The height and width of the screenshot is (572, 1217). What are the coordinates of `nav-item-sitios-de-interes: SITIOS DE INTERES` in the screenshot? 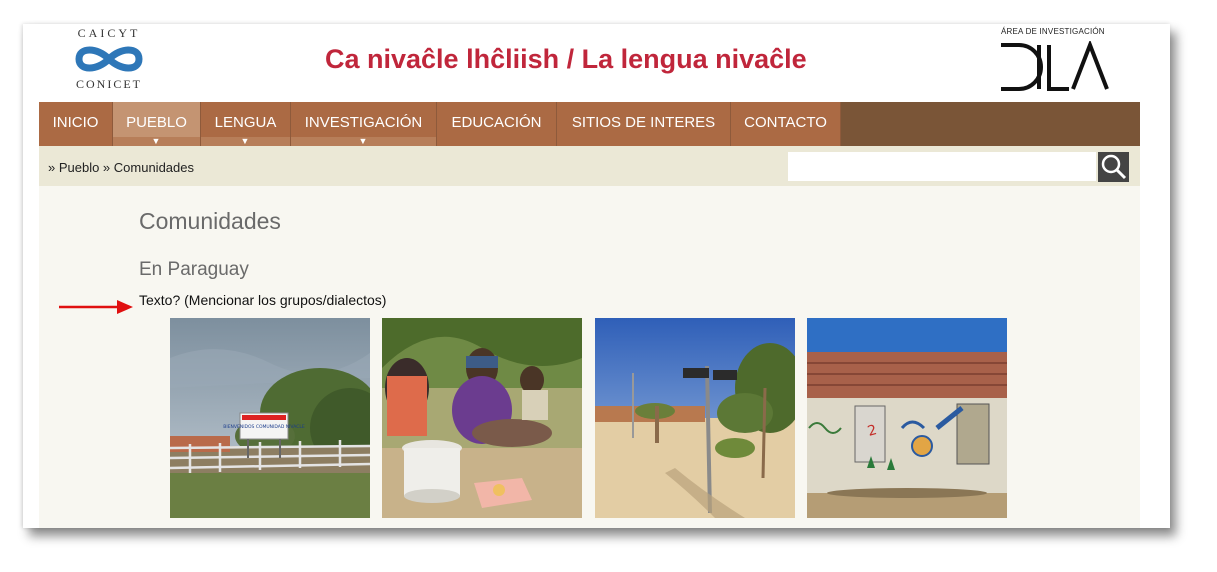 It's located at (644, 124).